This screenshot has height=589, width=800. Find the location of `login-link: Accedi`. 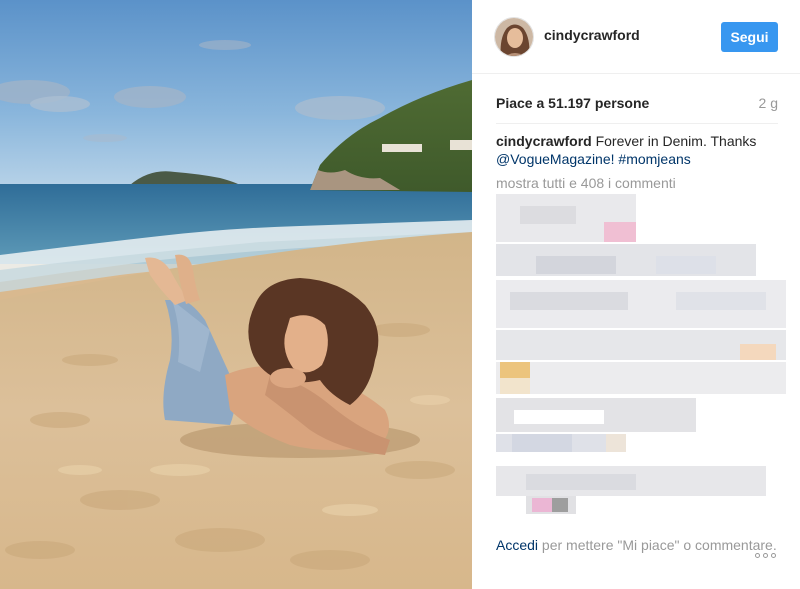

login-link: Accedi is located at coordinates (517, 545).